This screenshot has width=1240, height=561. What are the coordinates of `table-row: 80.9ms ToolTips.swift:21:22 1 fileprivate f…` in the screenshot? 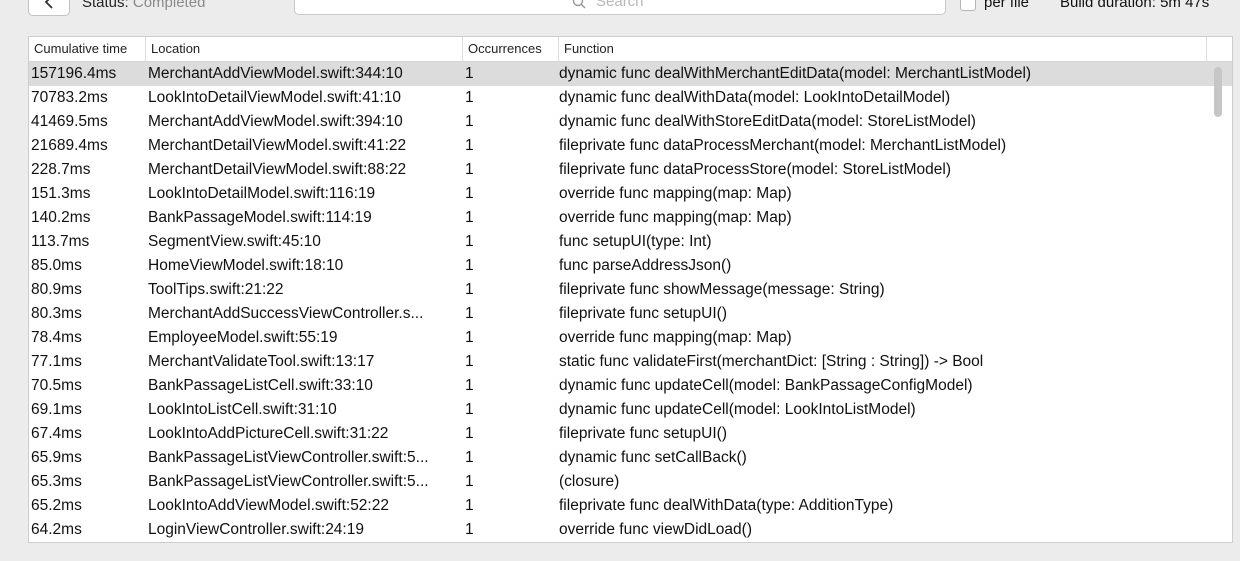 It's located at (630, 290).